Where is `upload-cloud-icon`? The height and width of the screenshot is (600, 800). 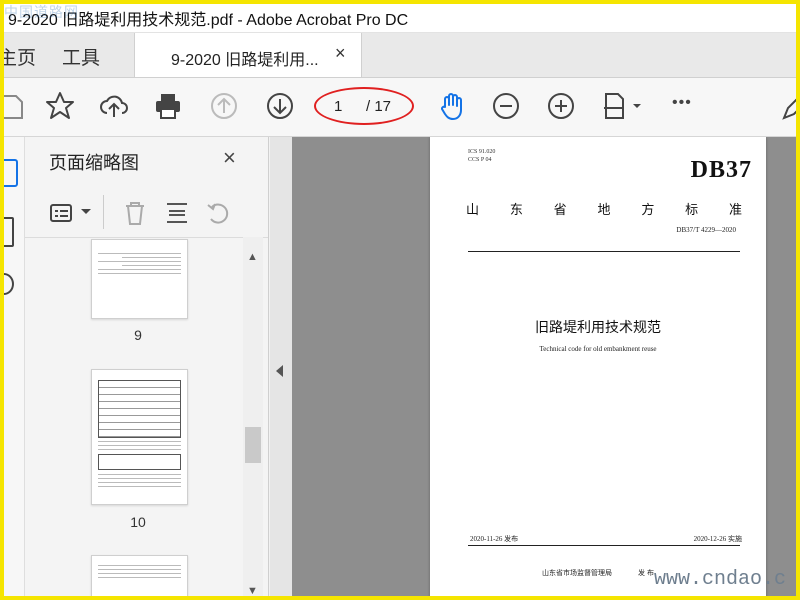
upload-cloud-icon is located at coordinates (114, 106).